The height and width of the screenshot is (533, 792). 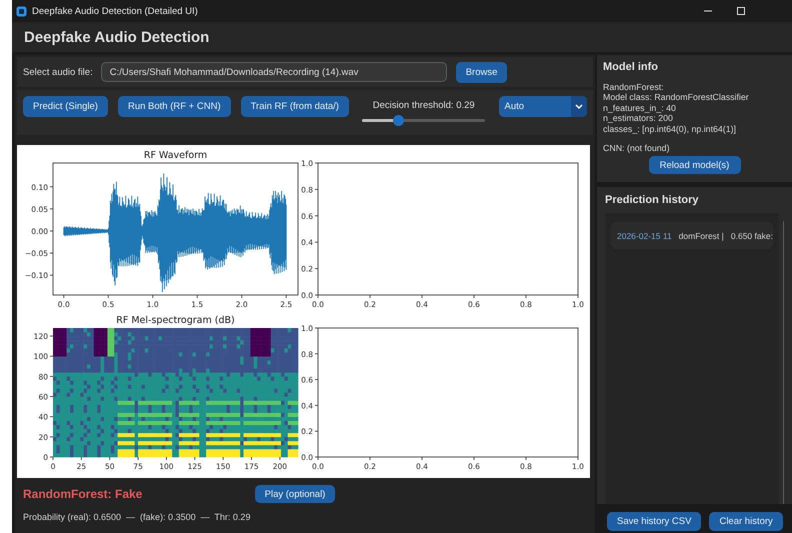 What do you see at coordinates (631, 67) in the screenshot?
I see `section-title: Model info` at bounding box center [631, 67].